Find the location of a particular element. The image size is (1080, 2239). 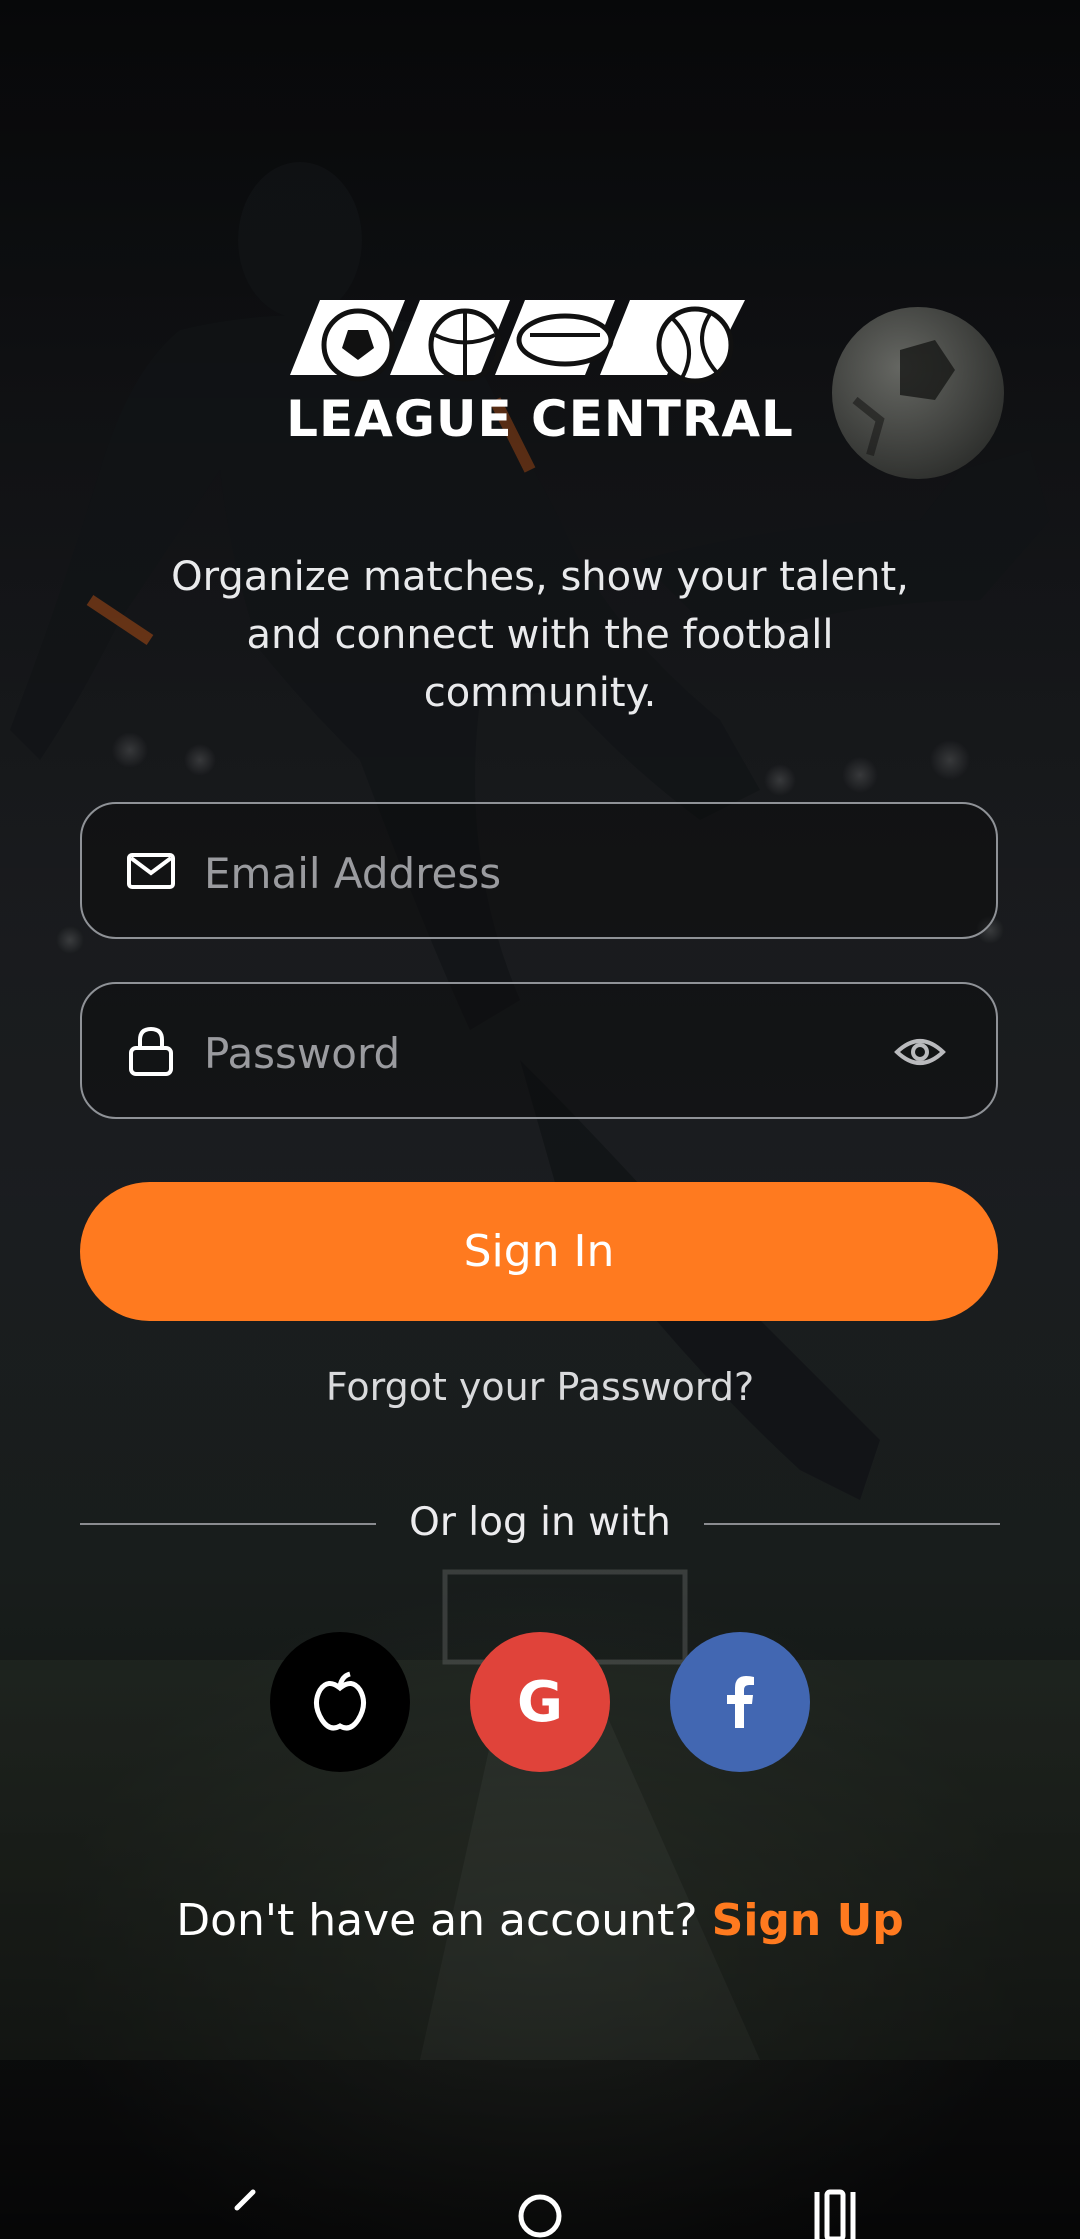

signup-row: Don't have an account? Sign Up is located at coordinates (540, 1920).